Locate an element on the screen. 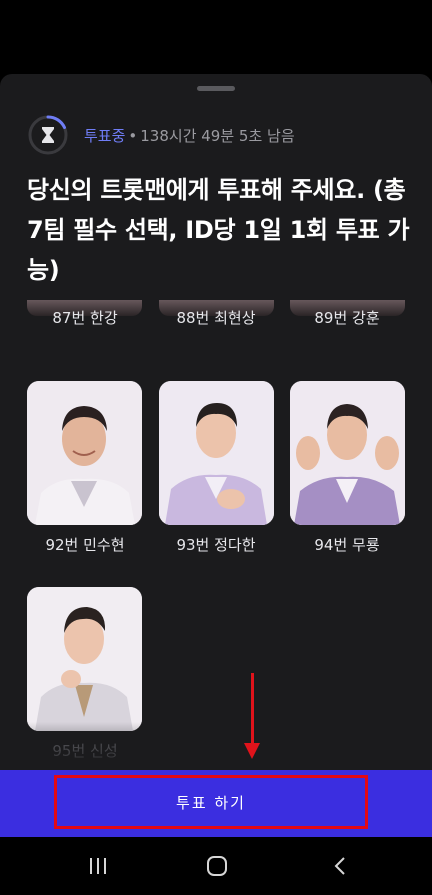  sheet-drag-handle is located at coordinates (216, 88).